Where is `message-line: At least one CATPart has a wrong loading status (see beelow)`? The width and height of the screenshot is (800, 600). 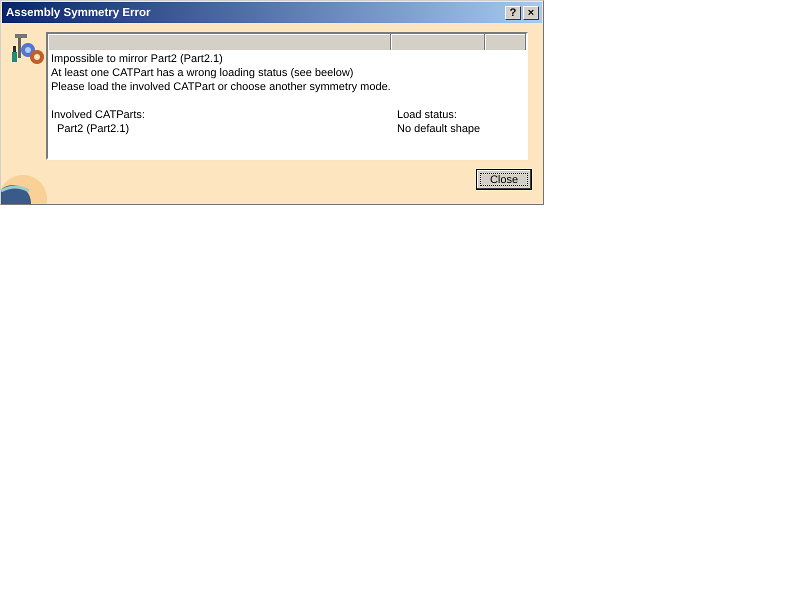 message-line: At least one CATPart has a wrong loading status (see beelow) is located at coordinates (202, 73).